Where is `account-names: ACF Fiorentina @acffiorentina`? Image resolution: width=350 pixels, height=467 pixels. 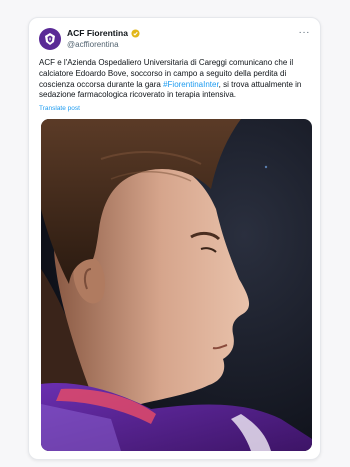
account-names: ACF Fiorentina @acffiorentina is located at coordinates (103, 39).